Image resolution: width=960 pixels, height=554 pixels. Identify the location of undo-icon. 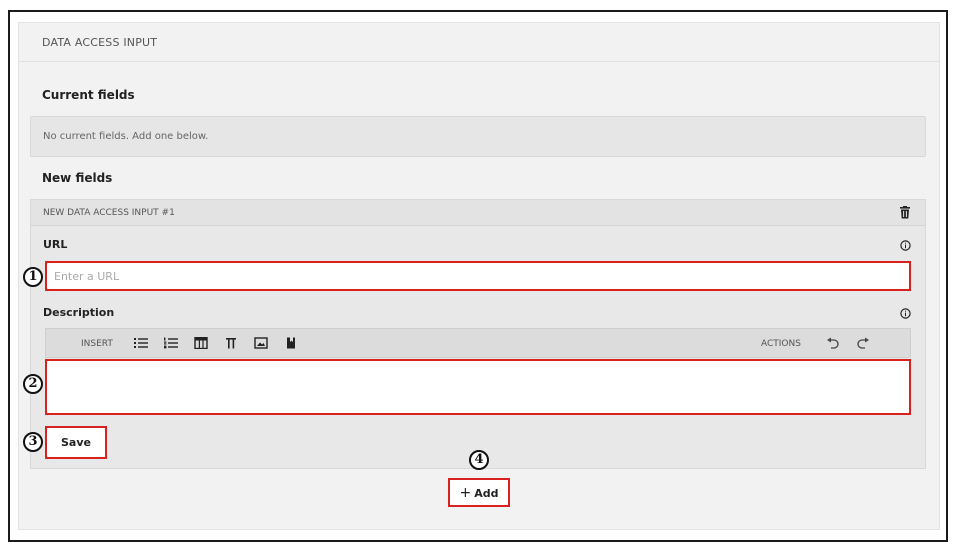
(833, 343).